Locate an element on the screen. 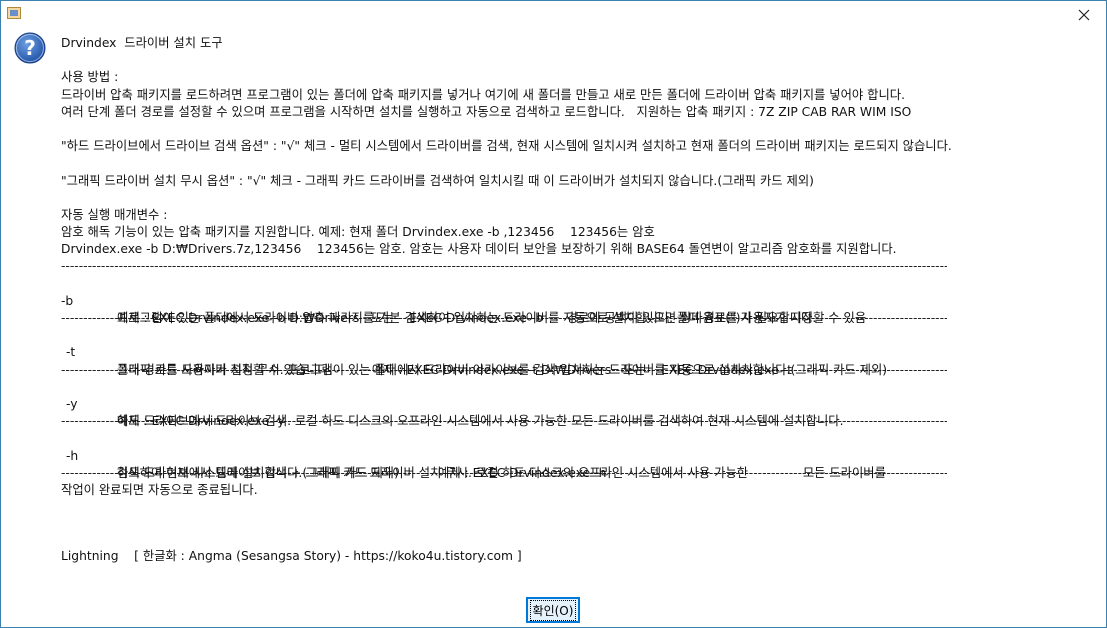 This screenshot has width=1107, height=628. params-heading: 자동 실행 매개변수 : is located at coordinates (114, 214).